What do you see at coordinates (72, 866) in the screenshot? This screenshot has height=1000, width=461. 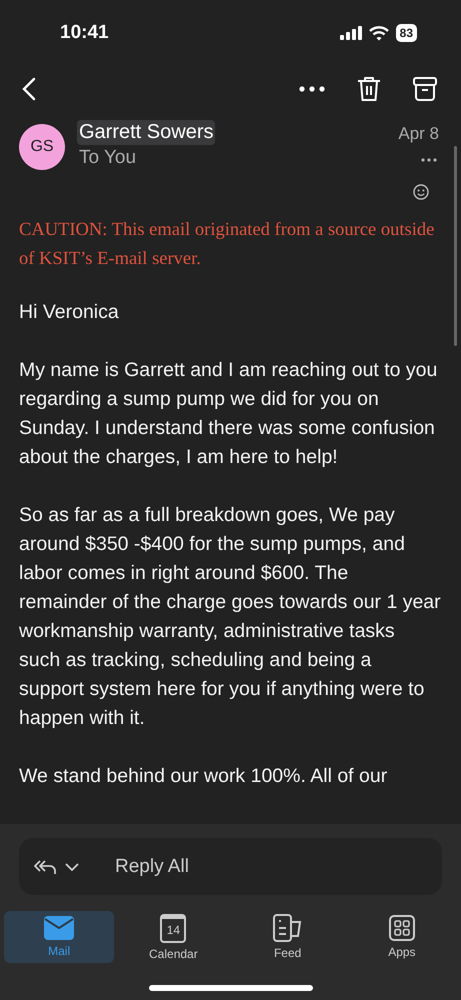 I see `chevron-down-icon` at bounding box center [72, 866].